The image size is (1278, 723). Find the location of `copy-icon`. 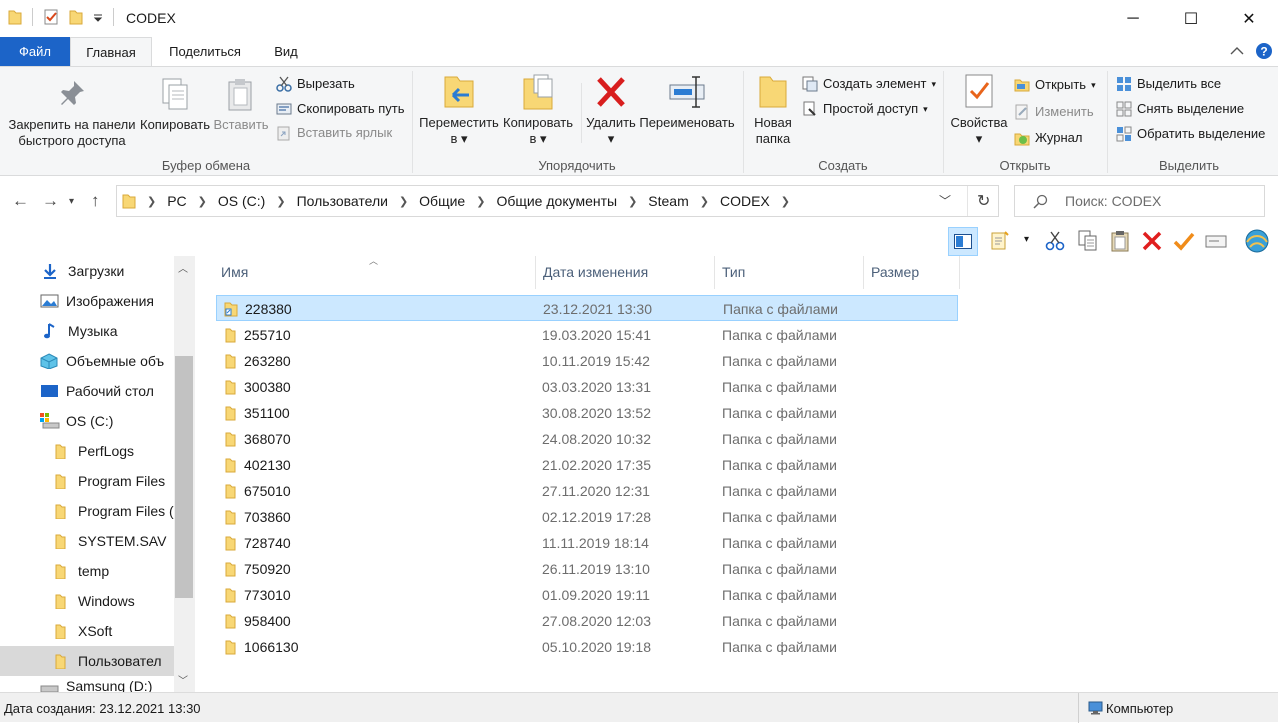

copy-icon is located at coordinates (1088, 241).